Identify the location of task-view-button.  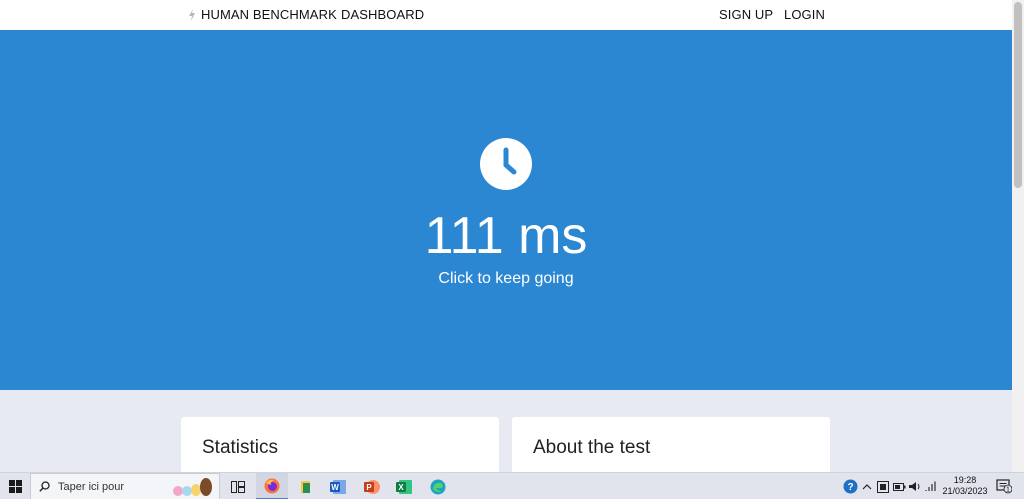
(238, 486).